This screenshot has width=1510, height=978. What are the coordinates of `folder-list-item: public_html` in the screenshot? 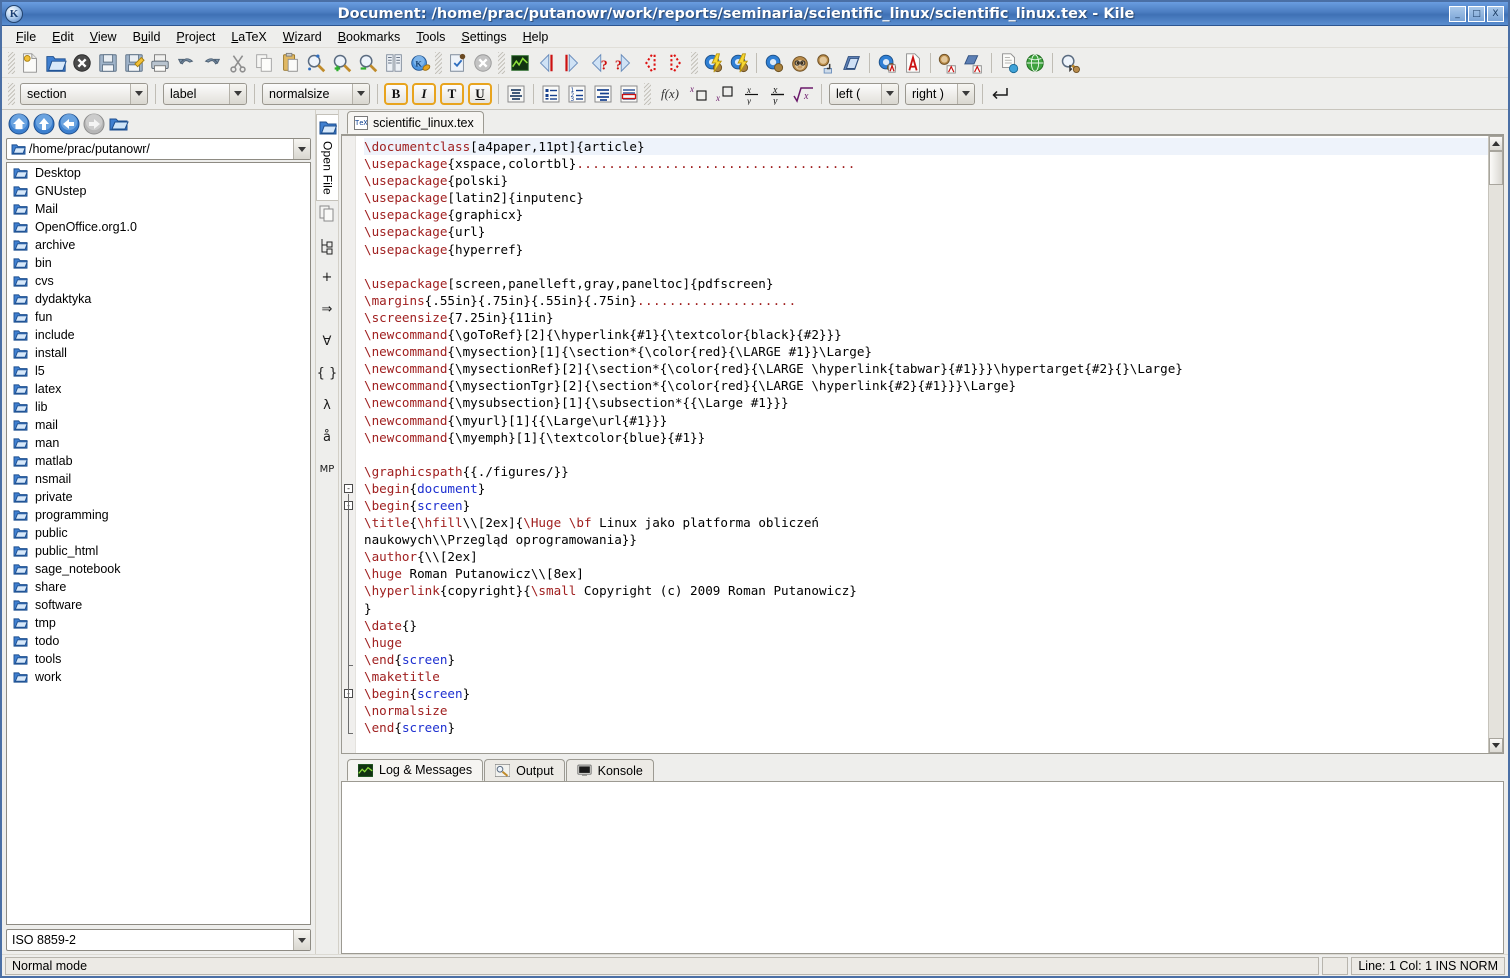 It's located at (158, 551).